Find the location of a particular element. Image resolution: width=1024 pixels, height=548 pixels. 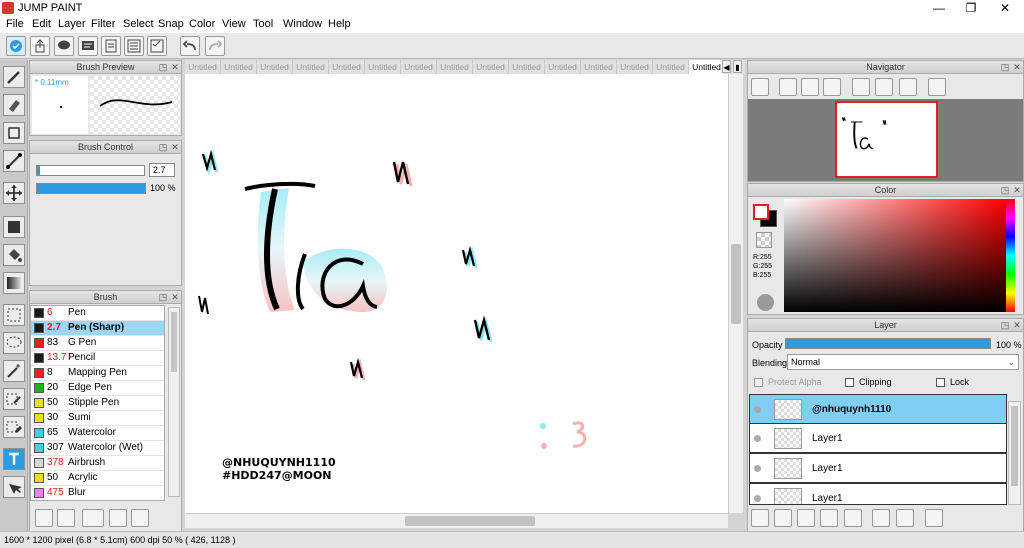

menu-tool: Tool is located at coordinates (263, 24).